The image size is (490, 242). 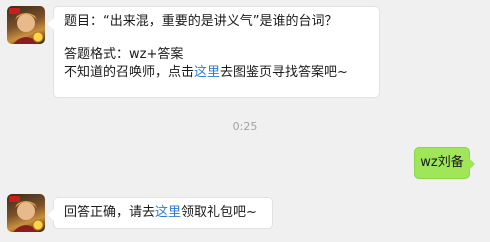 What do you see at coordinates (168, 212) in the screenshot?
I see `reward-link: 这里` at bounding box center [168, 212].